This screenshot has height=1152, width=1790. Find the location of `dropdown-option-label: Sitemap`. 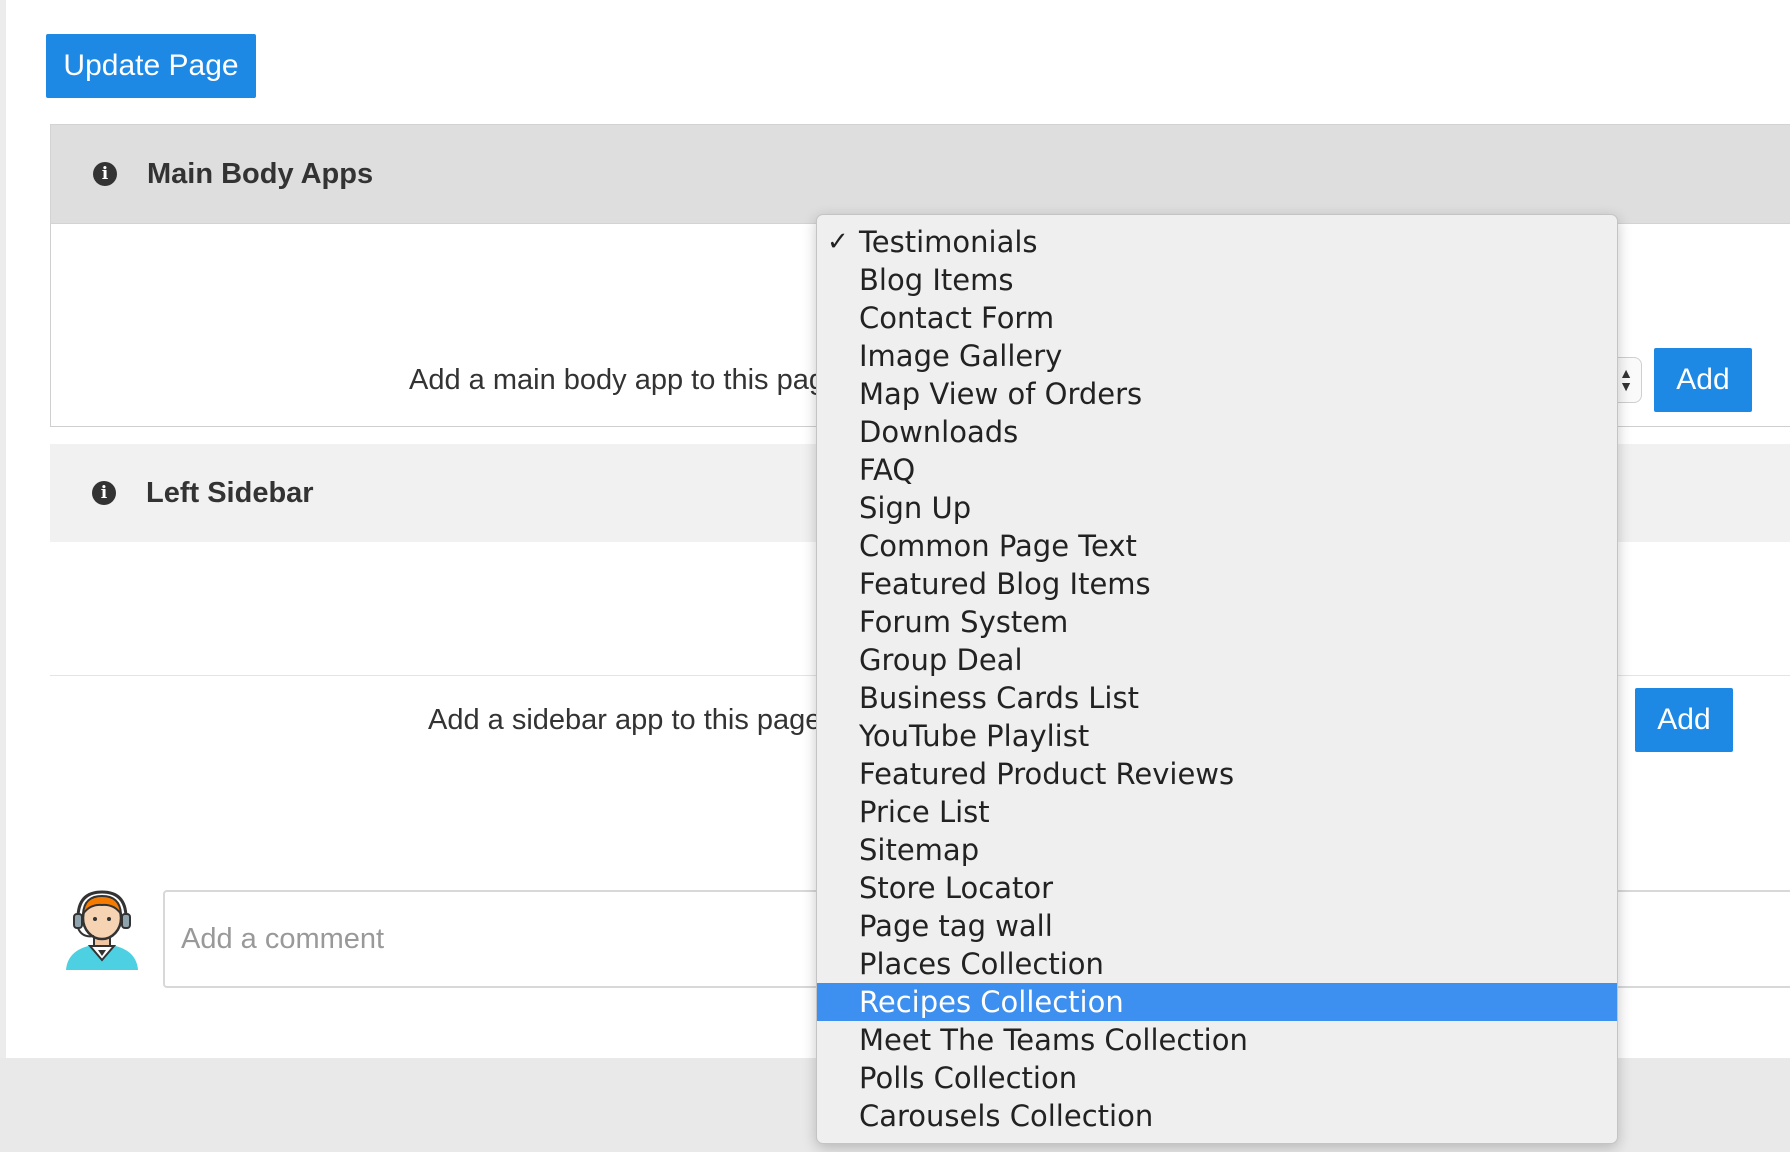

dropdown-option-label: Sitemap is located at coordinates (919, 850).